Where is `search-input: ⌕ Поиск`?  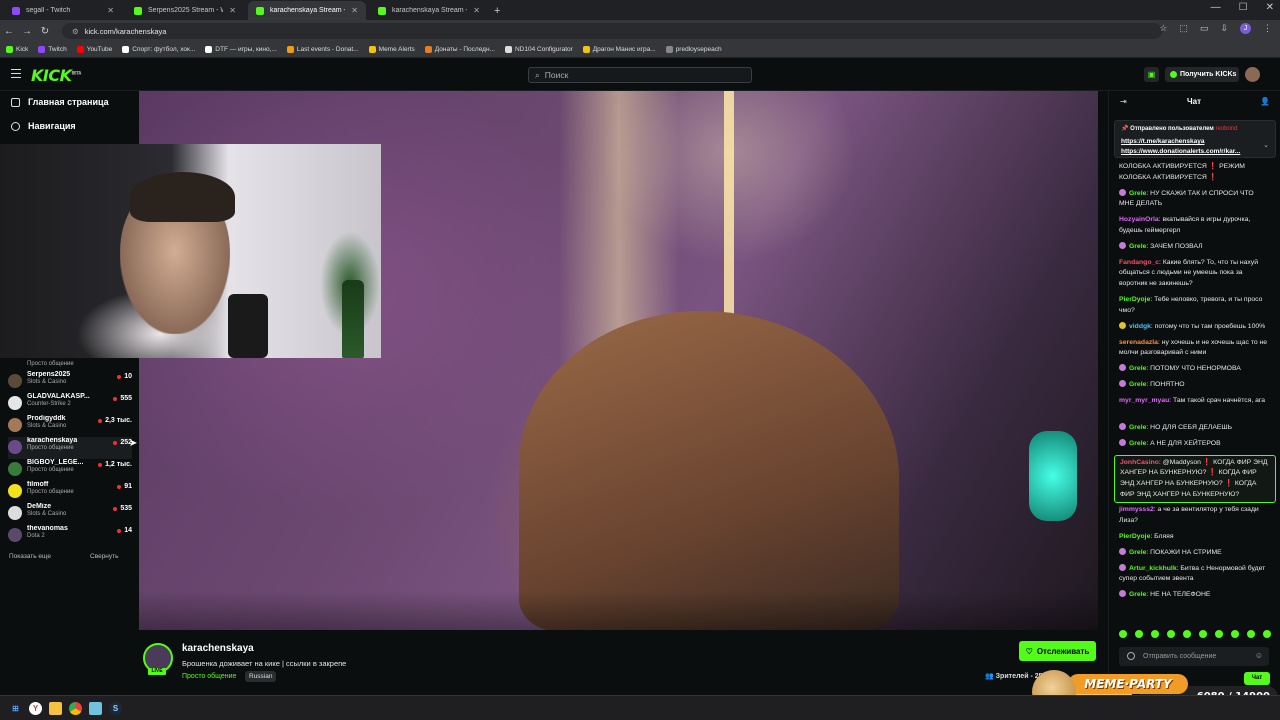 search-input: ⌕ Поиск is located at coordinates (640, 75).